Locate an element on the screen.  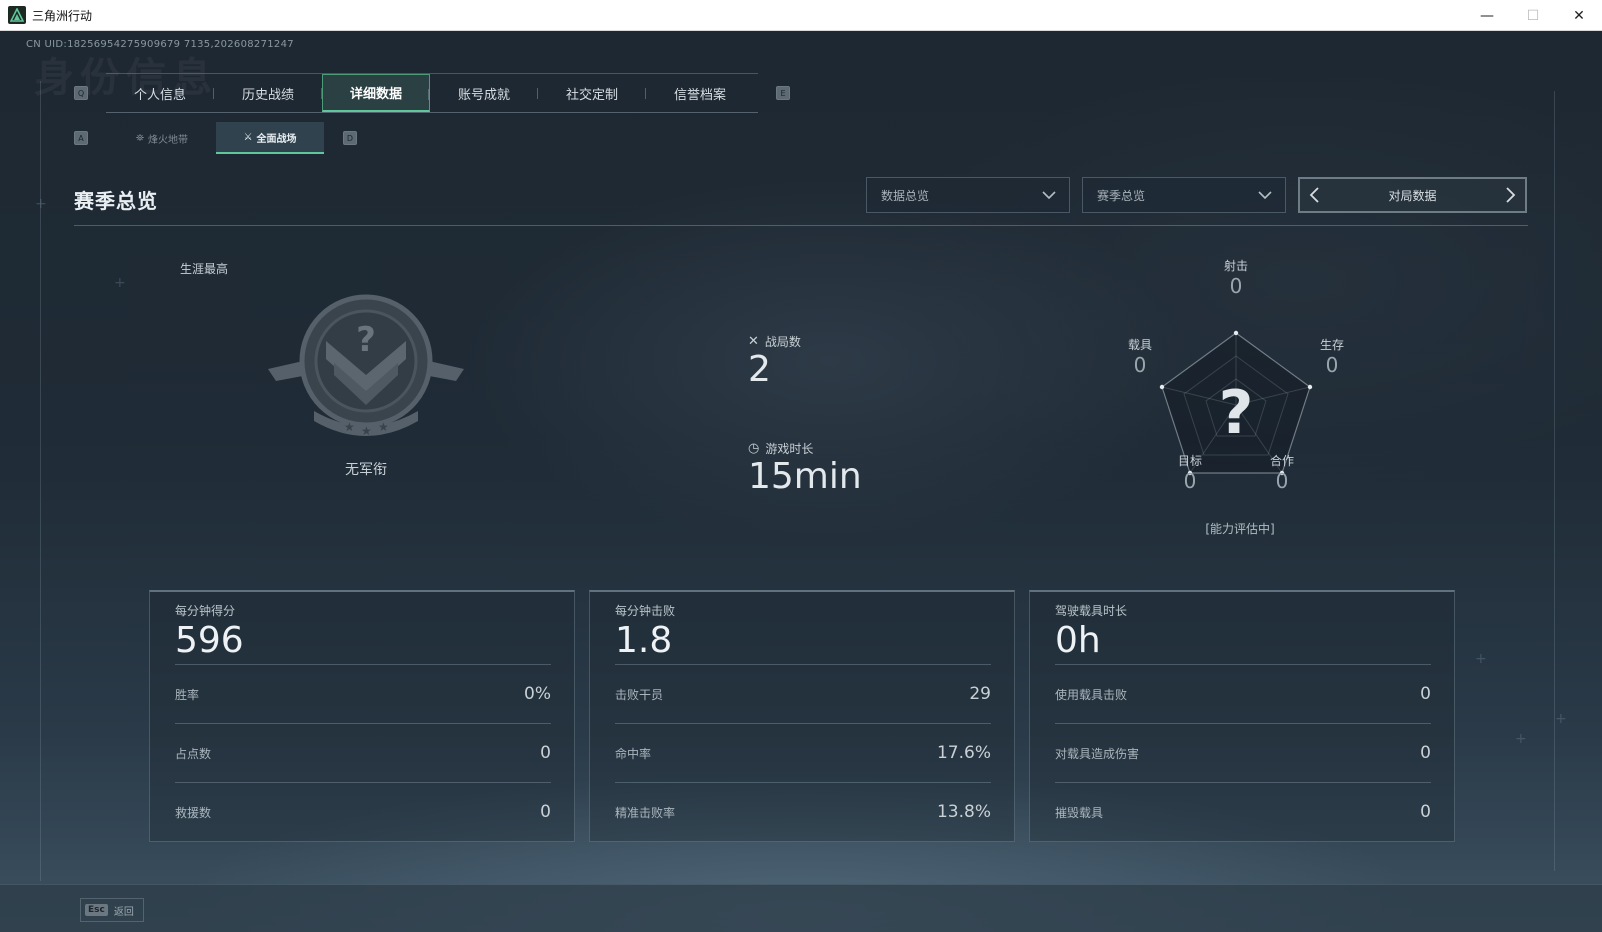
tab-match-history: 历史战绩 is located at coordinates (268, 93).